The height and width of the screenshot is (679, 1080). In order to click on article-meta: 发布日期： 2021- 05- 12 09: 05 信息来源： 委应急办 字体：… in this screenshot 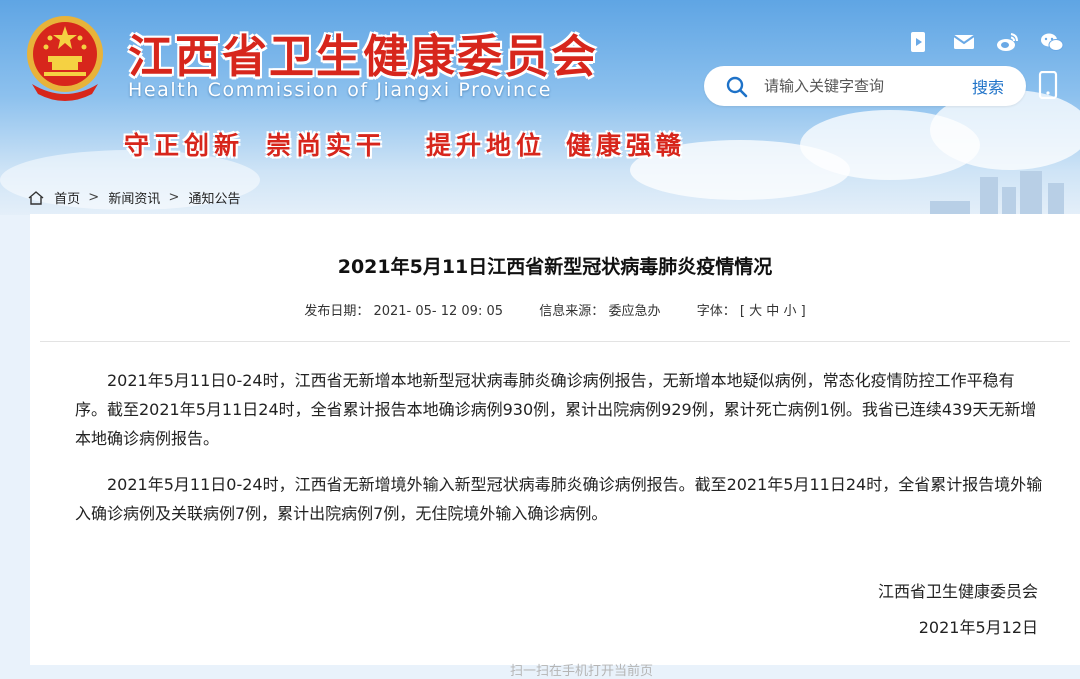, I will do `click(555, 311)`.